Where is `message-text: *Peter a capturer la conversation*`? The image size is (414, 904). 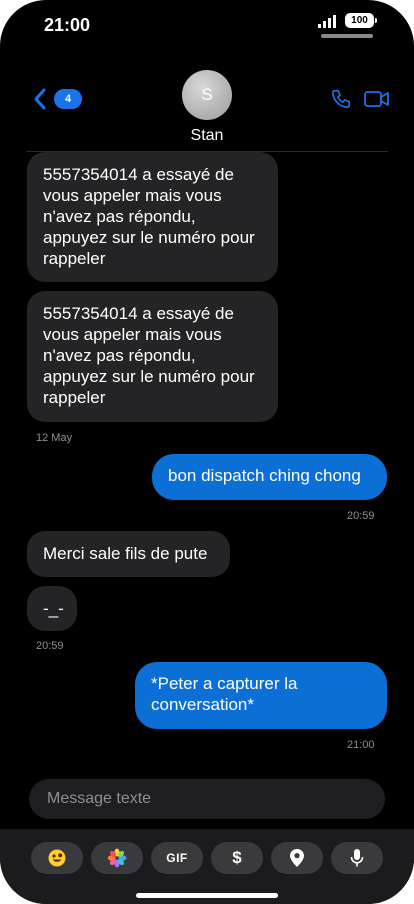
message-text: *Peter a capturer la conversation* is located at coordinates (224, 694).